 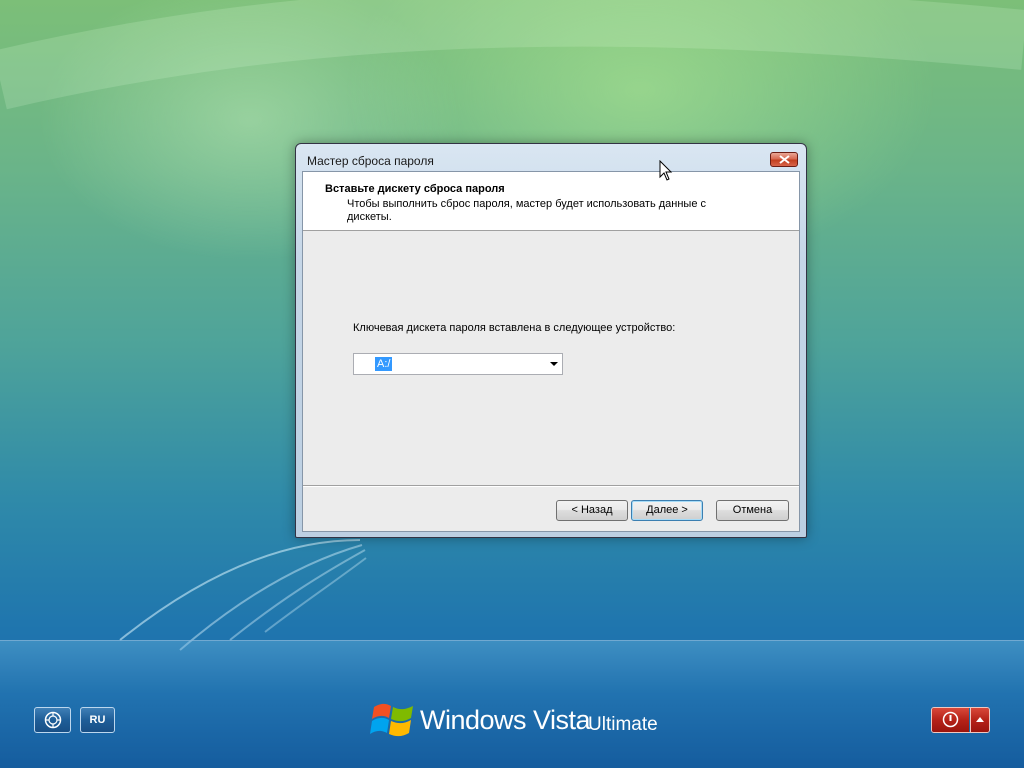 What do you see at coordinates (505, 720) in the screenshot?
I see `brand-windows-text: Windows Vista` at bounding box center [505, 720].